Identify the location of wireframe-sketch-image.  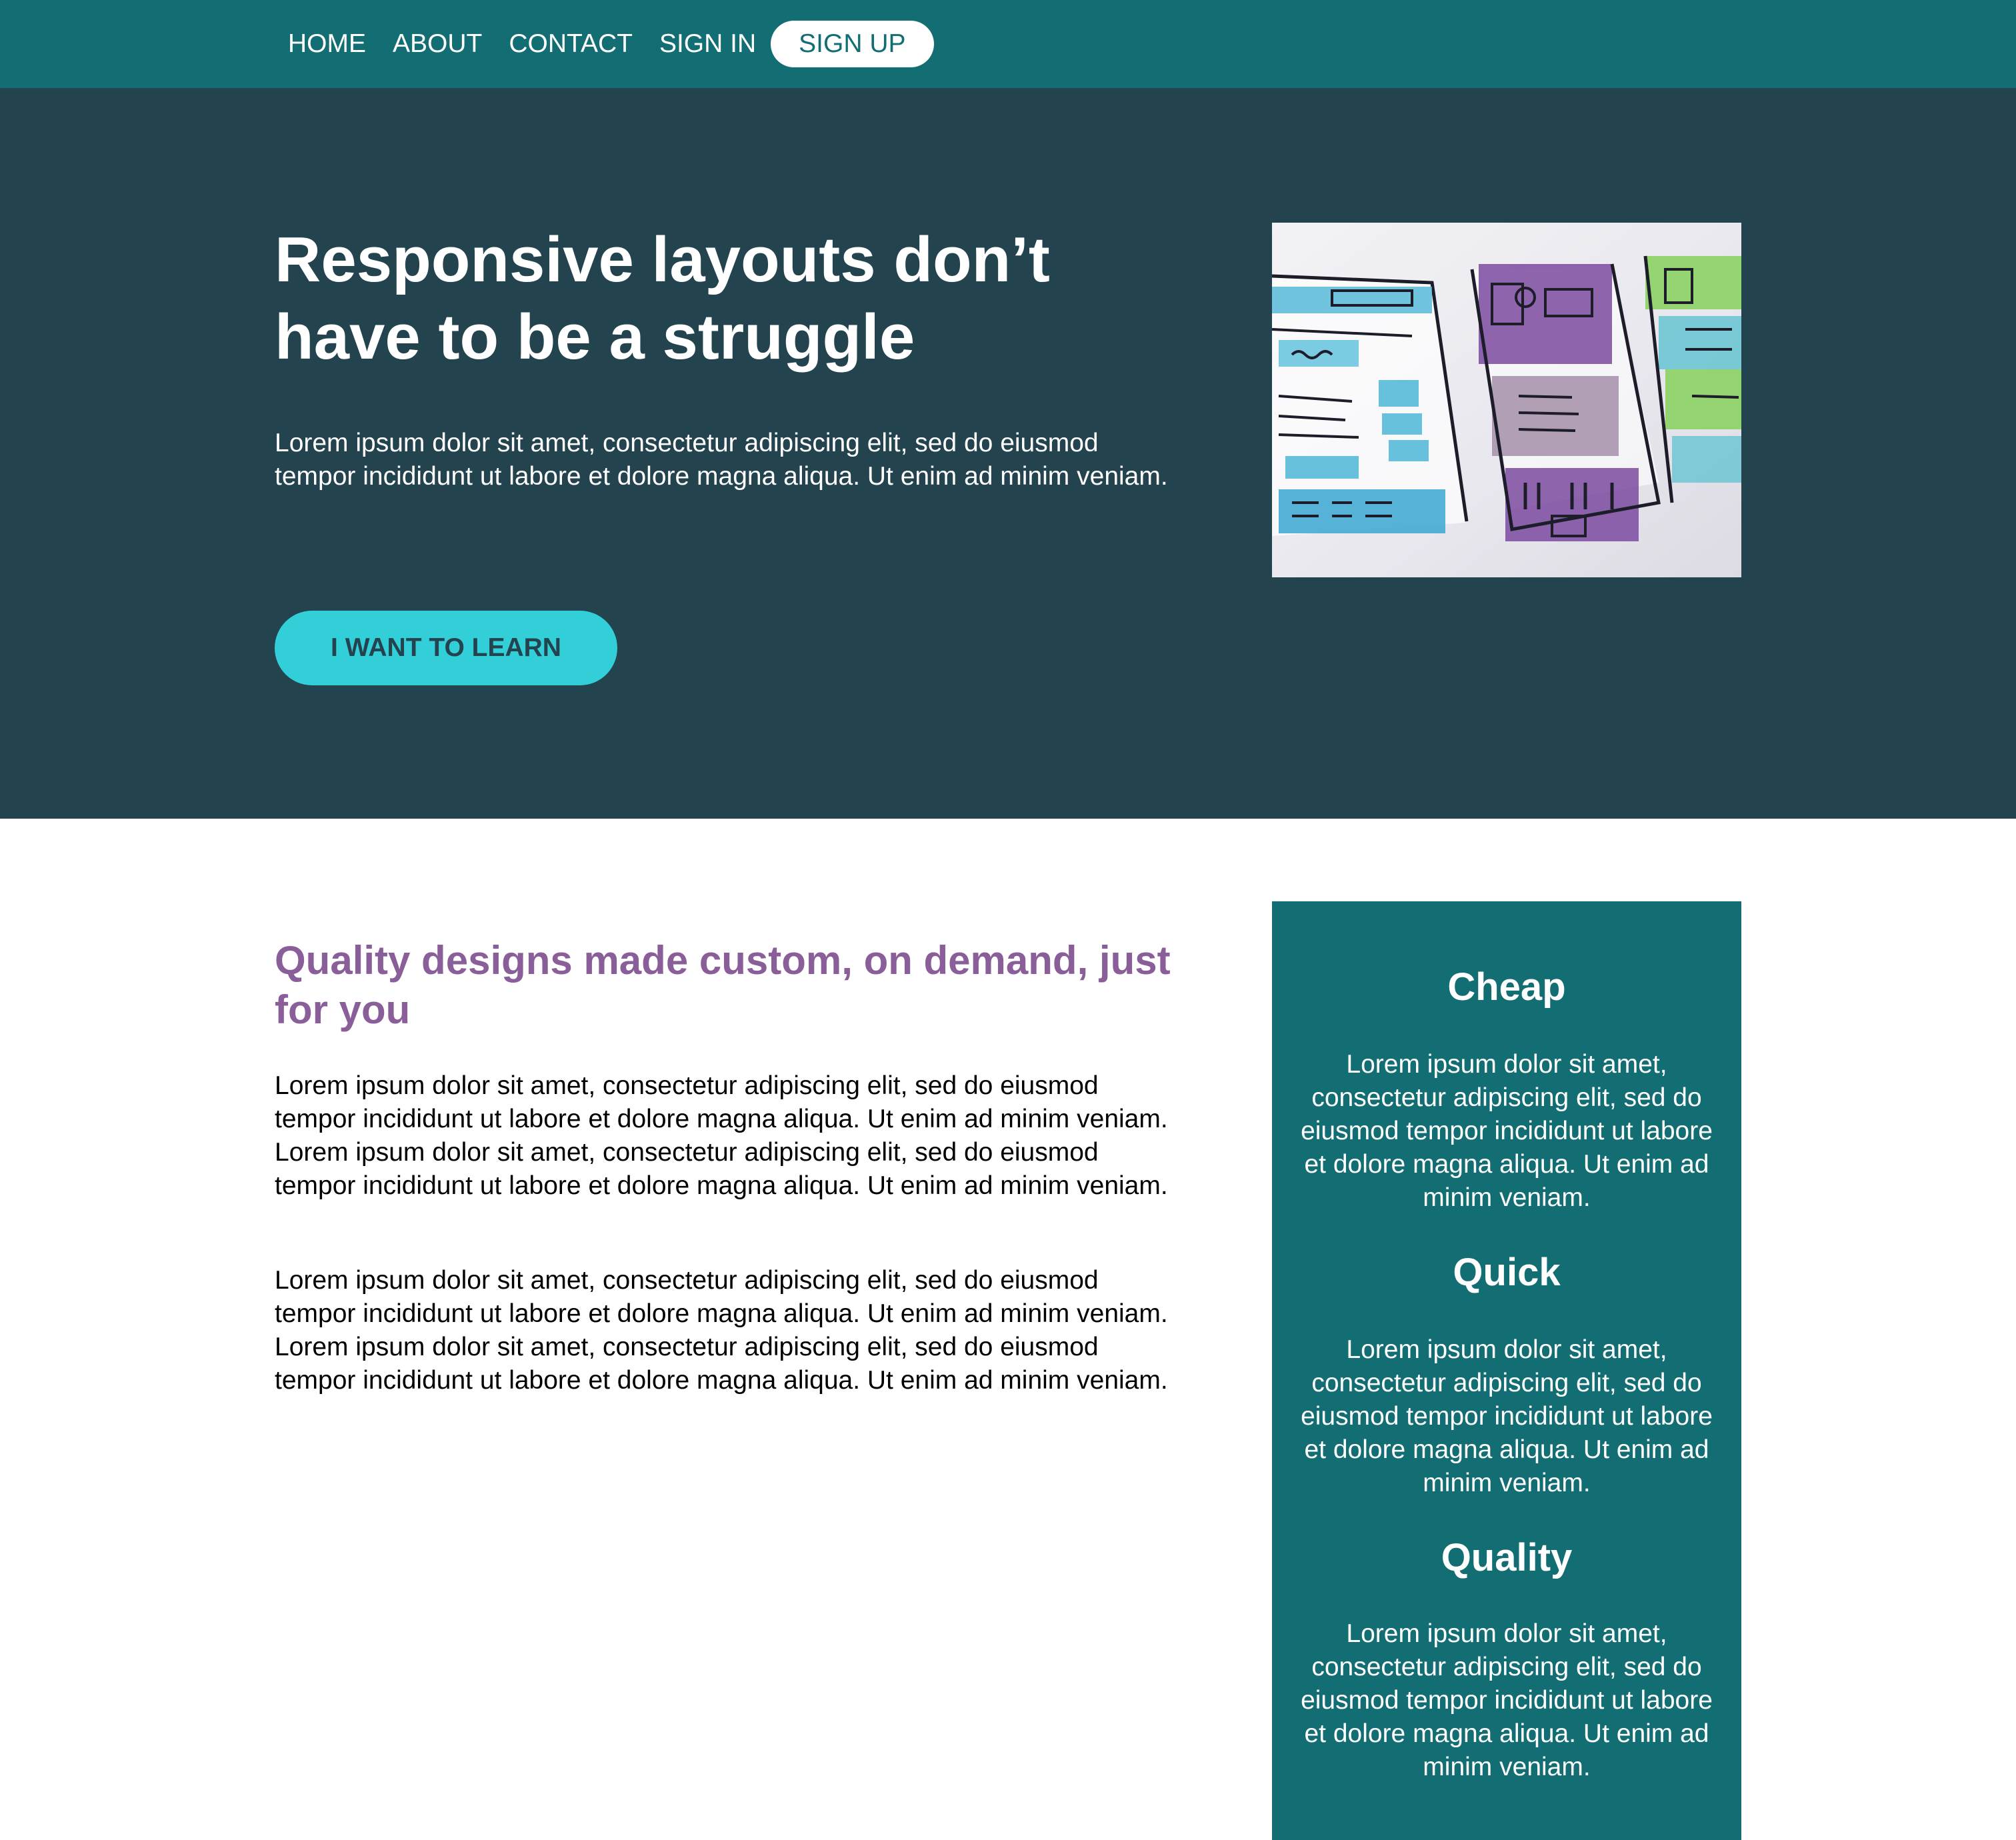
(1506, 400).